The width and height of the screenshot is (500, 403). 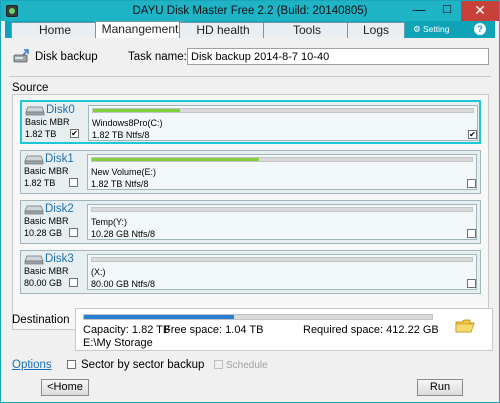 I want to click on divider, so click(x=250, y=76).